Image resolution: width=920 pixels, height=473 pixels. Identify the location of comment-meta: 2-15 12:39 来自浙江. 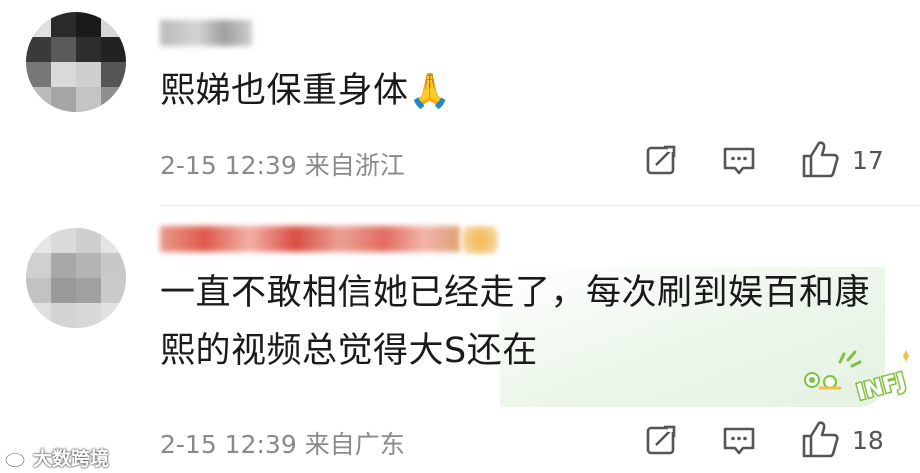
(282, 164).